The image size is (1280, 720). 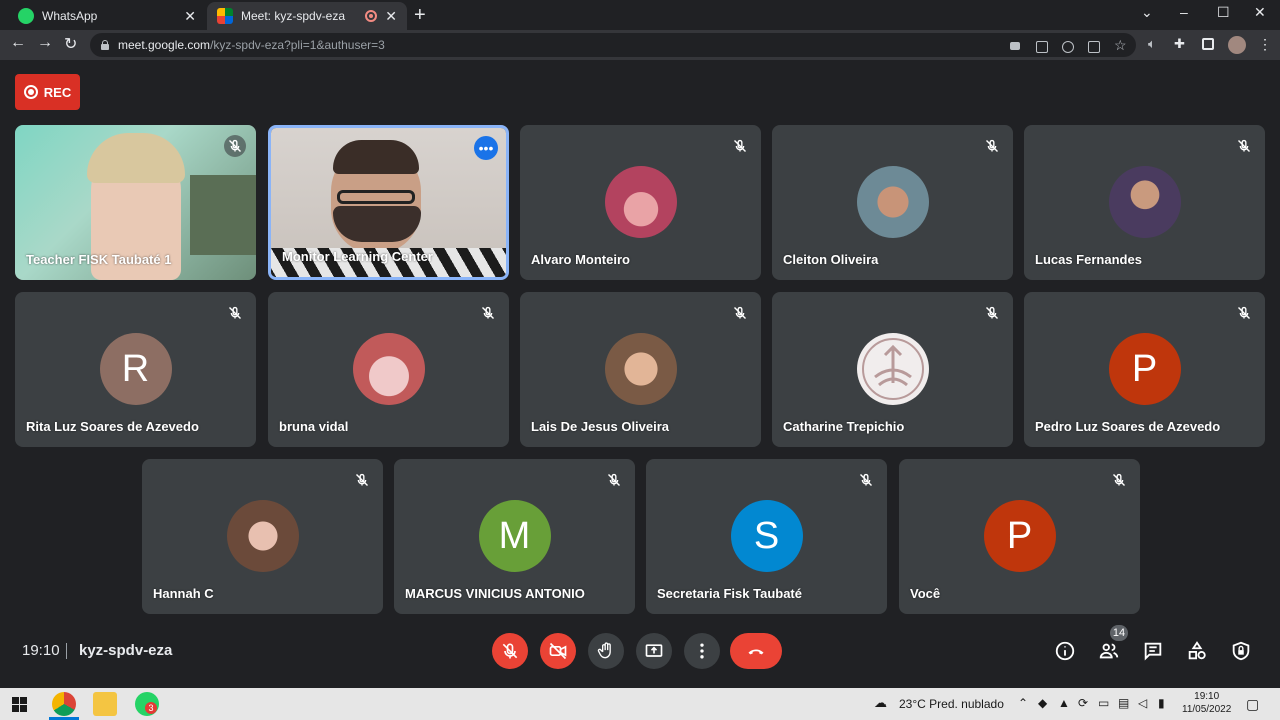 I want to click on open-external-icon, so click(x=1042, y=47).